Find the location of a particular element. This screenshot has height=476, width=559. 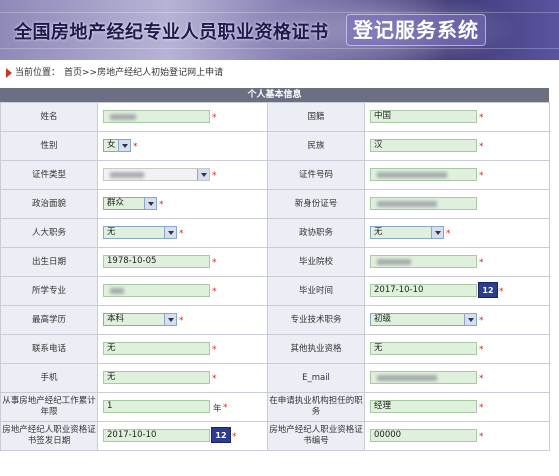

banner-title: 全国房地产经纪专业人员职业资格证书 is located at coordinates (171, 32).